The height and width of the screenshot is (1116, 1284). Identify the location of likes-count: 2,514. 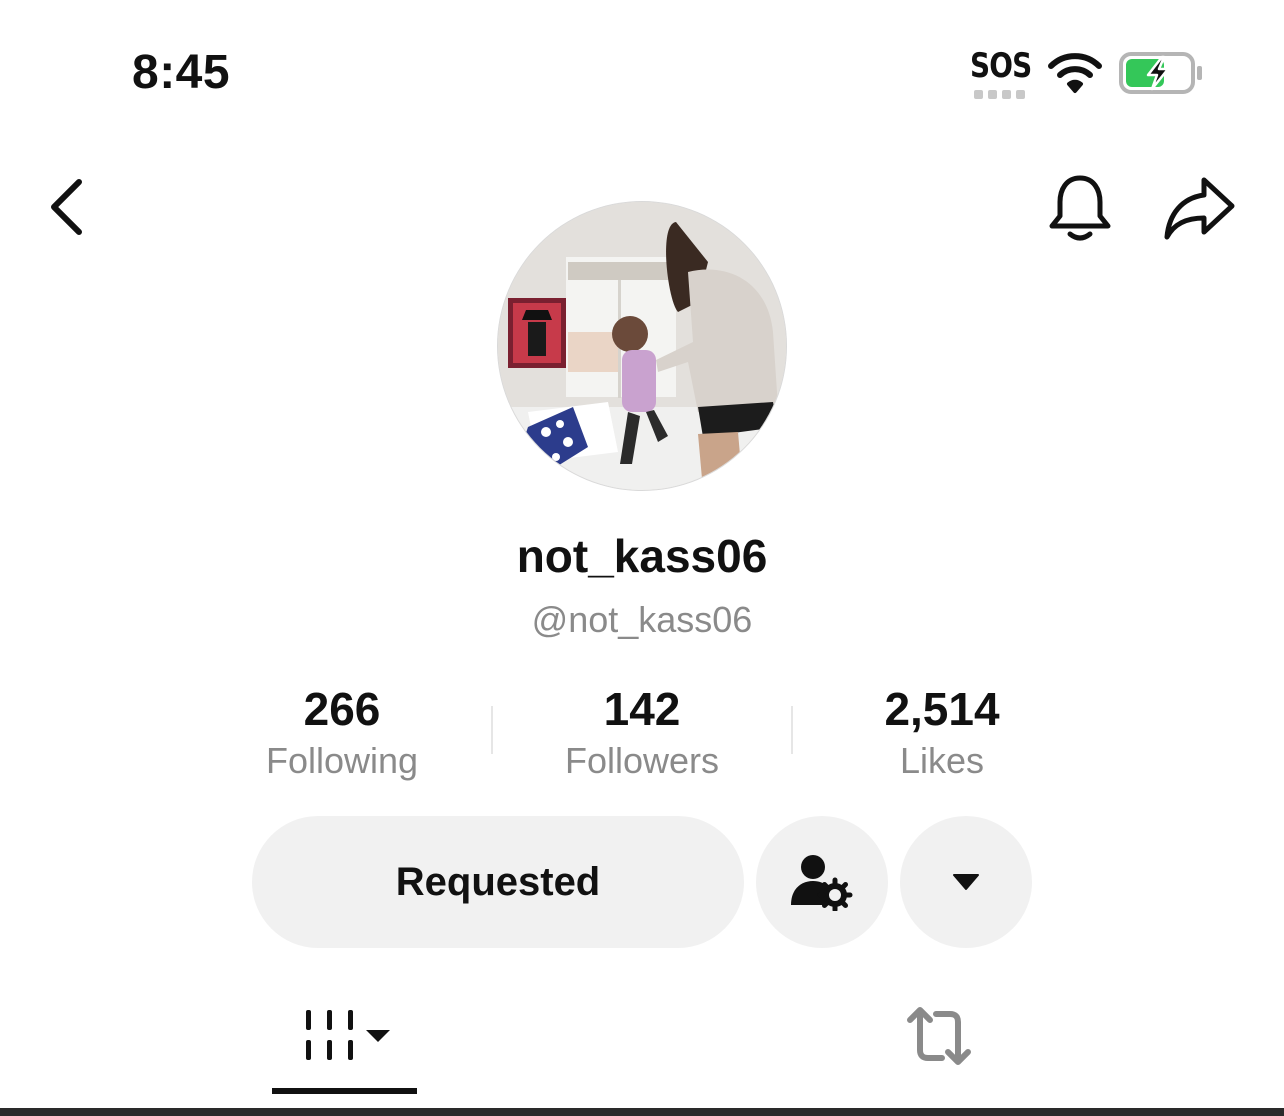
(942, 709).